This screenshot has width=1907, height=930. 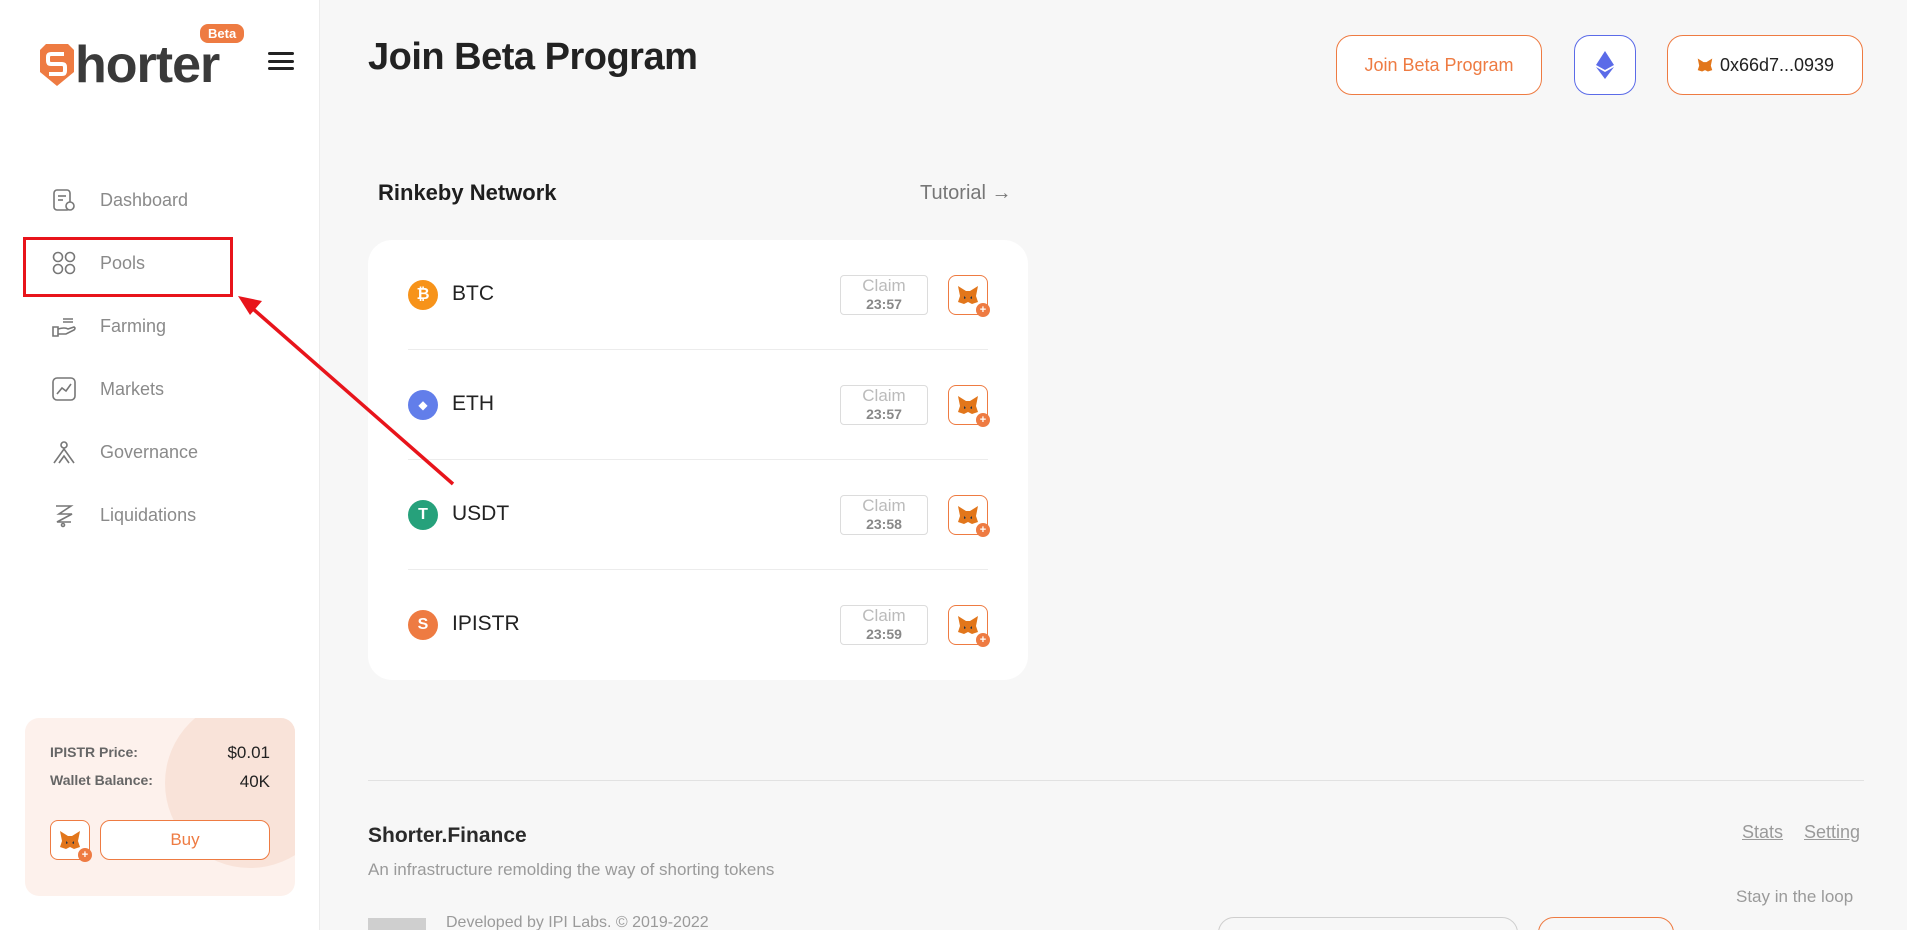 What do you see at coordinates (1762, 832) in the screenshot?
I see `footer-stats-link: Stats` at bounding box center [1762, 832].